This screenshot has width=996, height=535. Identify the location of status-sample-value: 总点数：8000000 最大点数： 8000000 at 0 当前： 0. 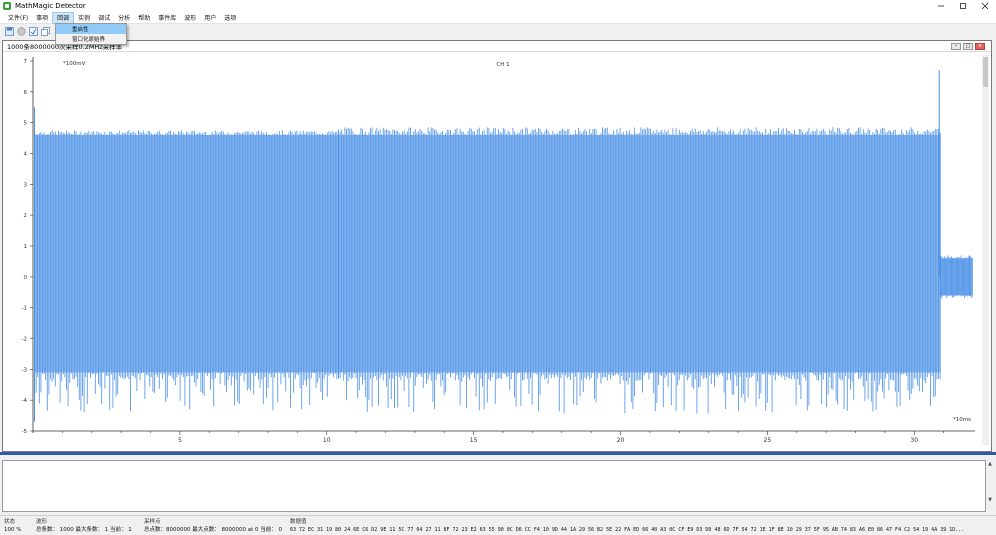
(213, 530).